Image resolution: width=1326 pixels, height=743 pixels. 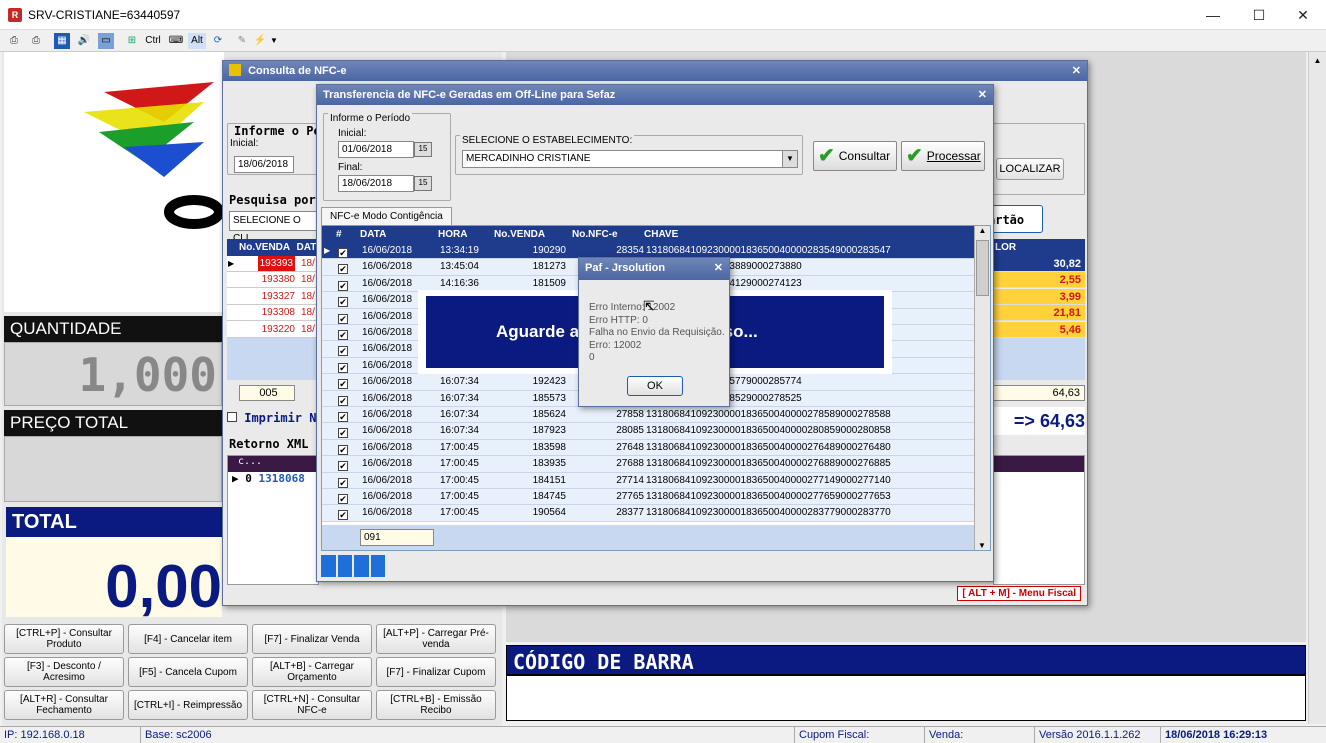 I want to click on estab-select: MERCADINHO CRISTIANE, so click(x=630, y=159).